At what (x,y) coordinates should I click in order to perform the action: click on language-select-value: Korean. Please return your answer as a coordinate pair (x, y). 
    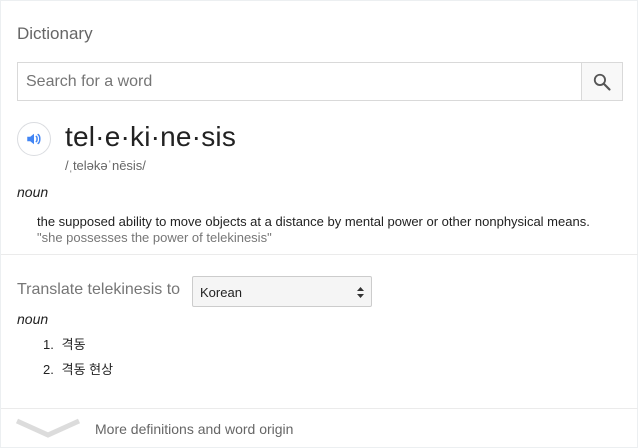
    Looking at the image, I should click on (221, 292).